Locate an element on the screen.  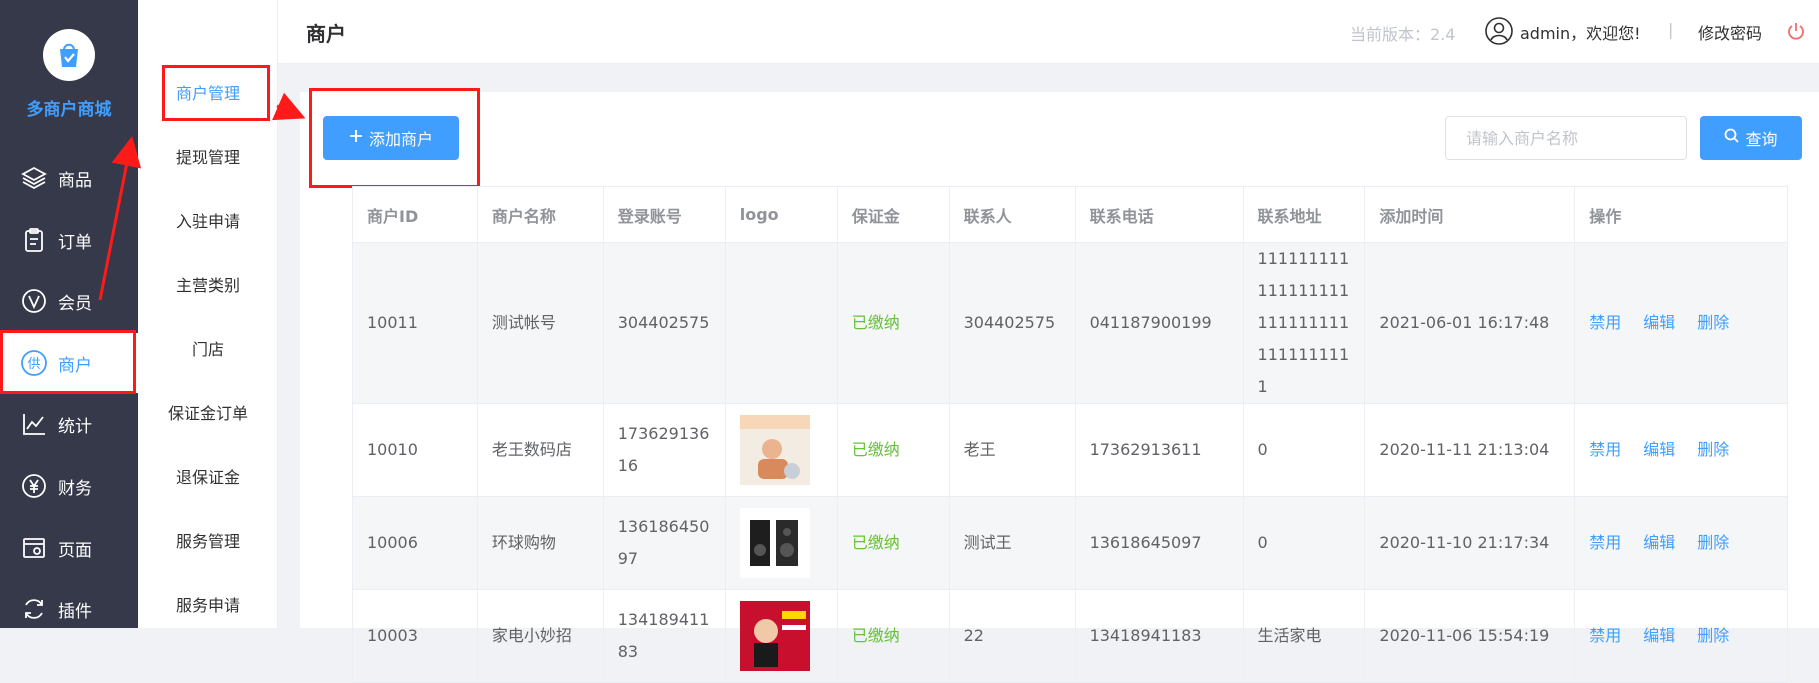
change-password-link: 修改密码 is located at coordinates (1730, 32).